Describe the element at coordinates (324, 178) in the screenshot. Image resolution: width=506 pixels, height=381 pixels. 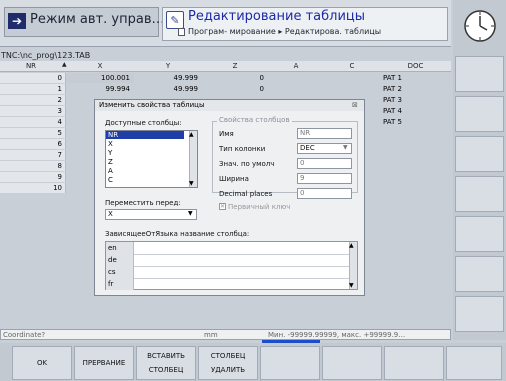
I see `width-field: 9` at that location.